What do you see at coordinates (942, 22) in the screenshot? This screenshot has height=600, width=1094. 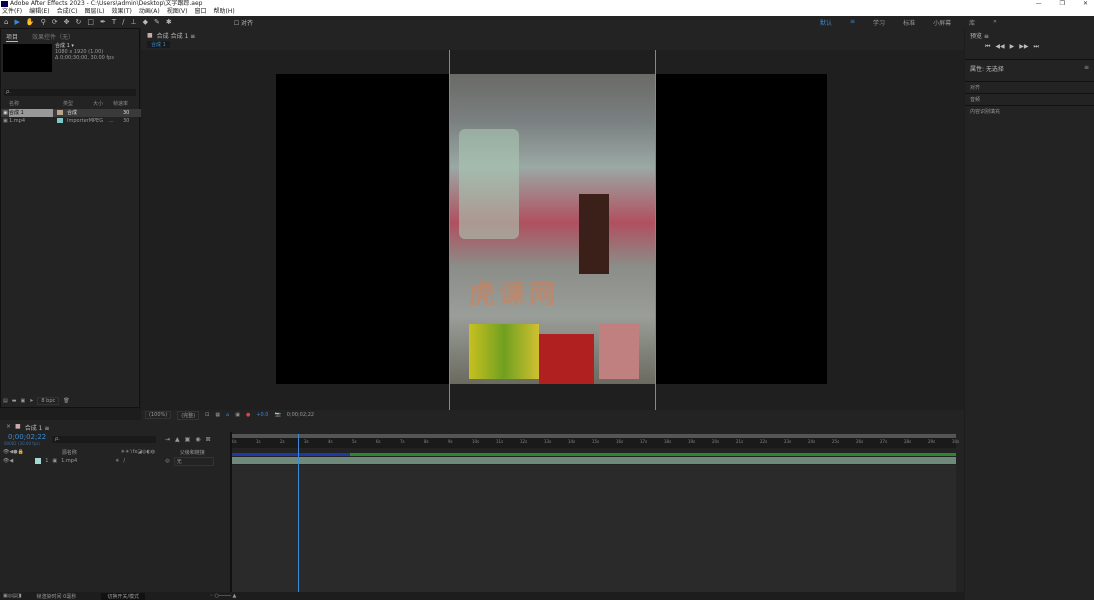 I see `workspace-tab: 小屏幕` at bounding box center [942, 22].